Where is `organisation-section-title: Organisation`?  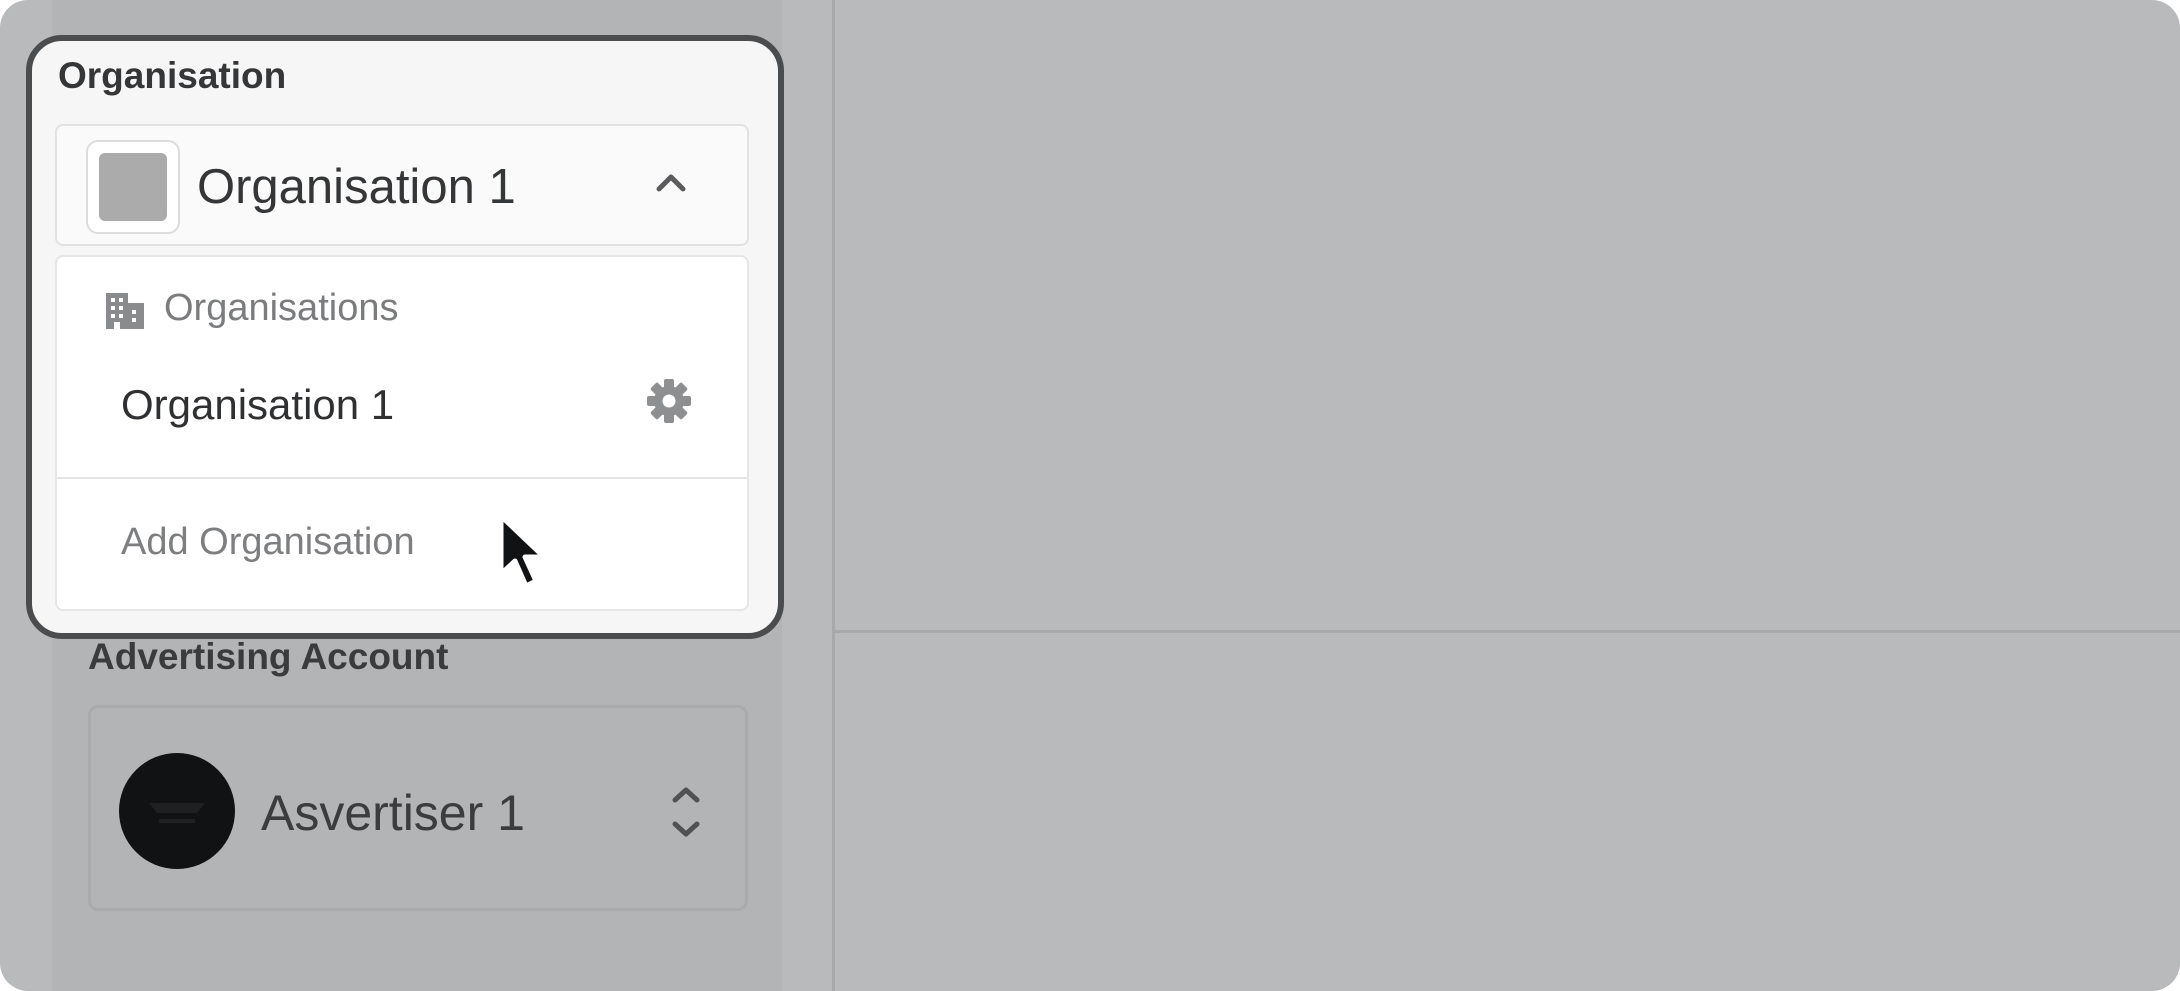
organisation-section-title: Organisation is located at coordinates (172, 75).